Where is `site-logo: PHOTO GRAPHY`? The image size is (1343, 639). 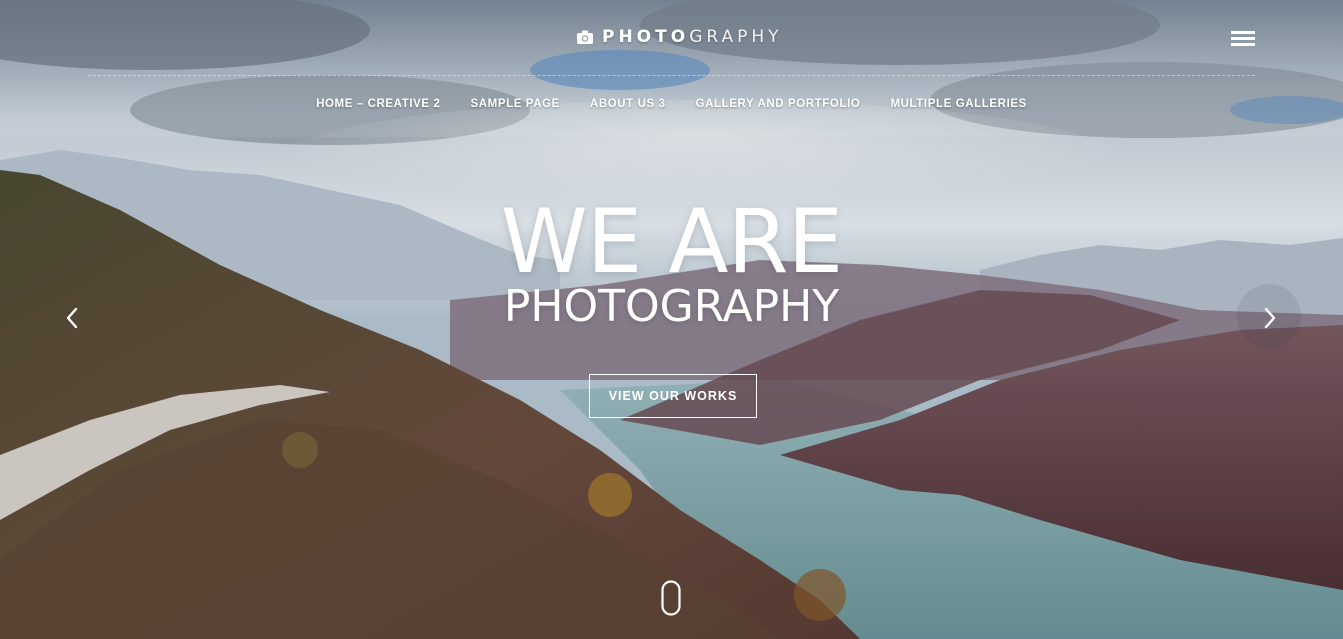
site-logo: PHOTO GRAPHY is located at coordinates (679, 37).